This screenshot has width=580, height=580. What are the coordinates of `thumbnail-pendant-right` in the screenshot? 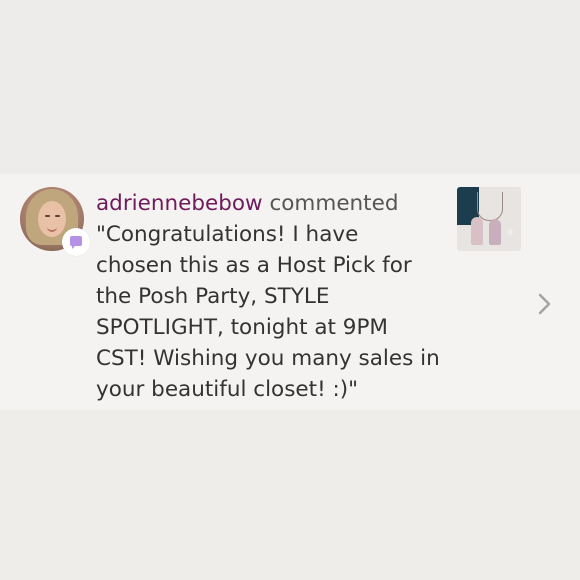 It's located at (495, 232).